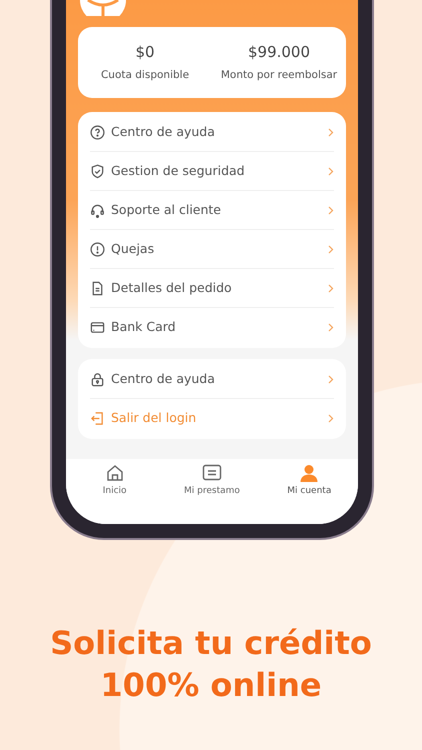 The width and height of the screenshot is (422, 750). Describe the element at coordinates (309, 473) in the screenshot. I see `person-icon` at that location.